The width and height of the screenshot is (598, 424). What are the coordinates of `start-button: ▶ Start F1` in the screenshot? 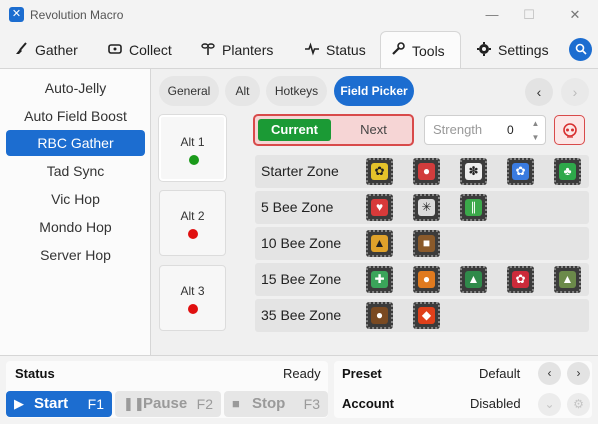 It's located at (59, 404).